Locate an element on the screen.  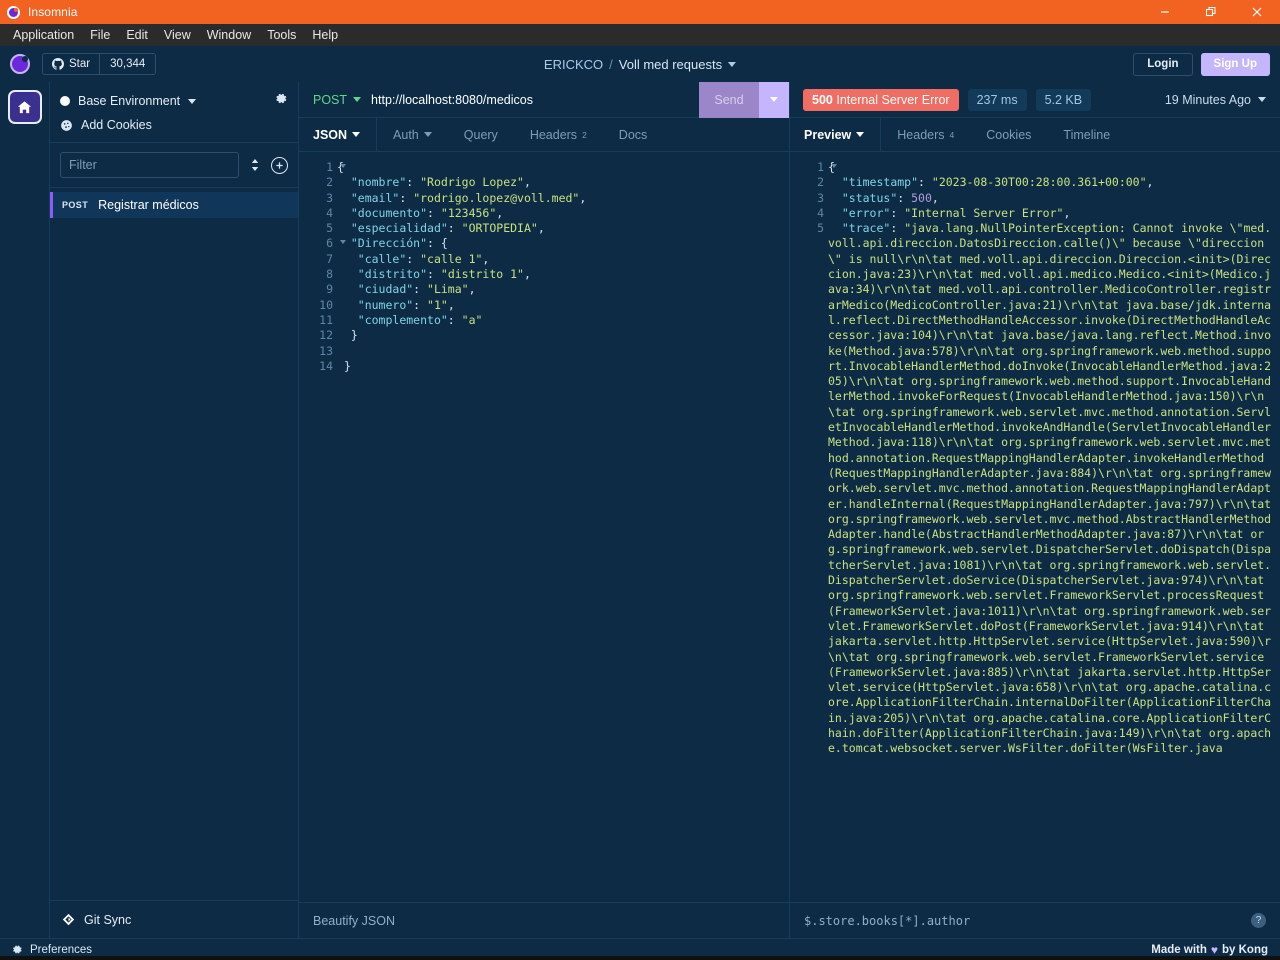
code-token: "error" is located at coordinates (866, 212).